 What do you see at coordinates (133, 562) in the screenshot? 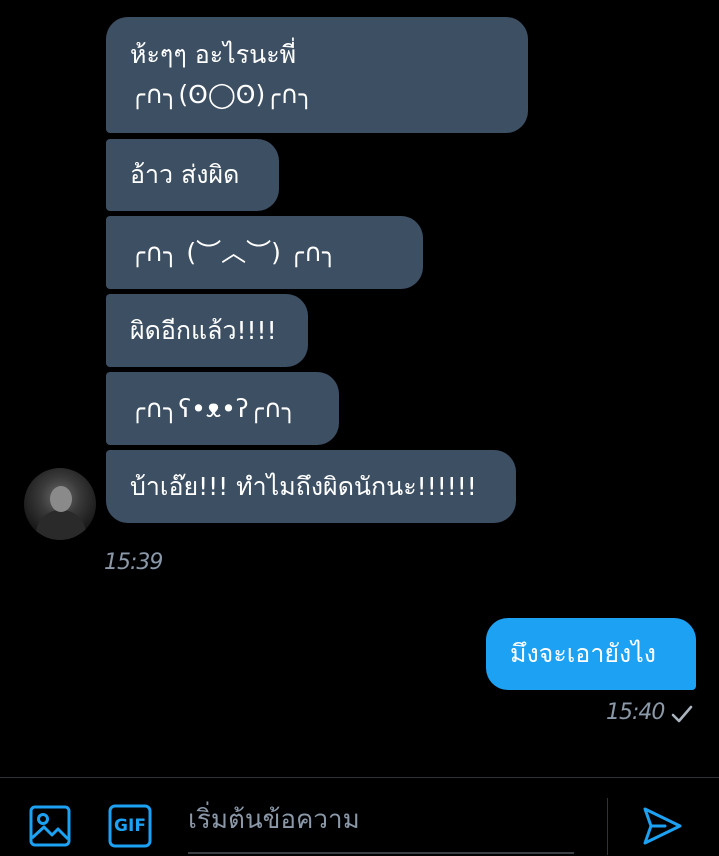
I see `incoming-timestamp: 15:39` at bounding box center [133, 562].